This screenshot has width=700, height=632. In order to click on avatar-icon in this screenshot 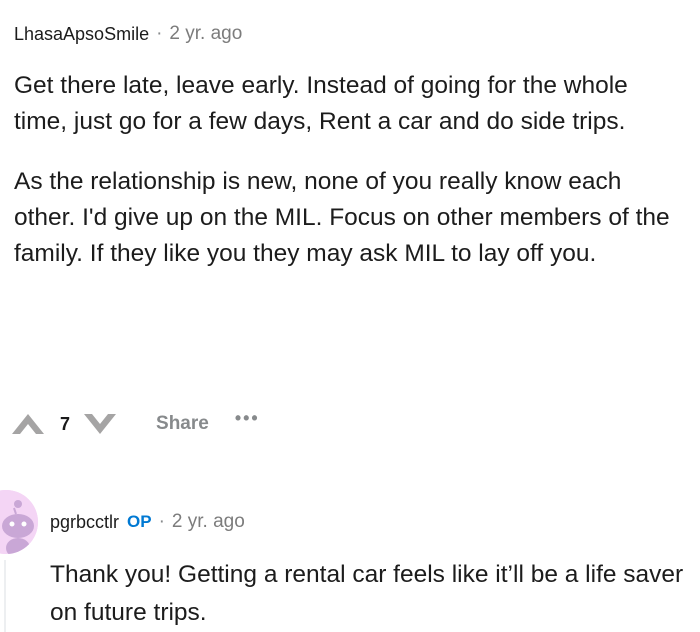, I will do `click(19, 522)`.